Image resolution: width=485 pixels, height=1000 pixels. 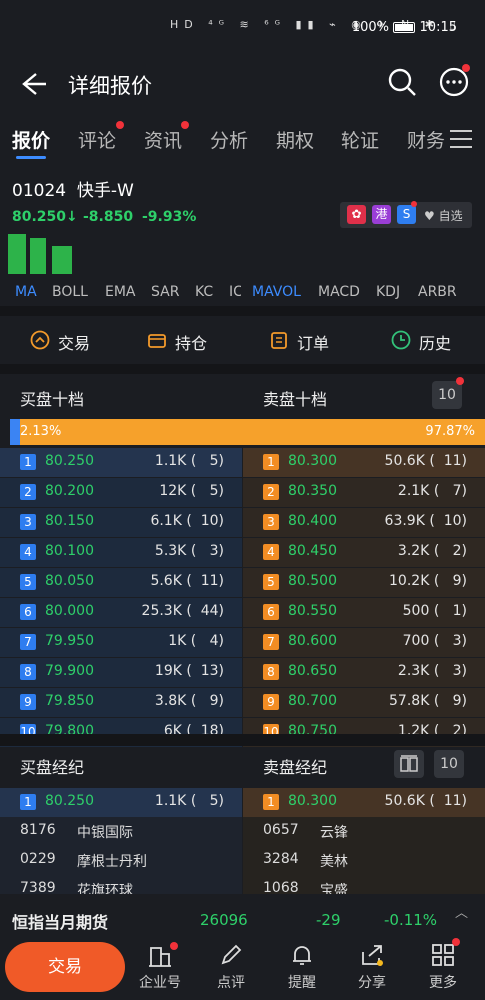 What do you see at coordinates (443, 215) in the screenshot?
I see `watchlist-button: ♥ 自选` at bounding box center [443, 215].